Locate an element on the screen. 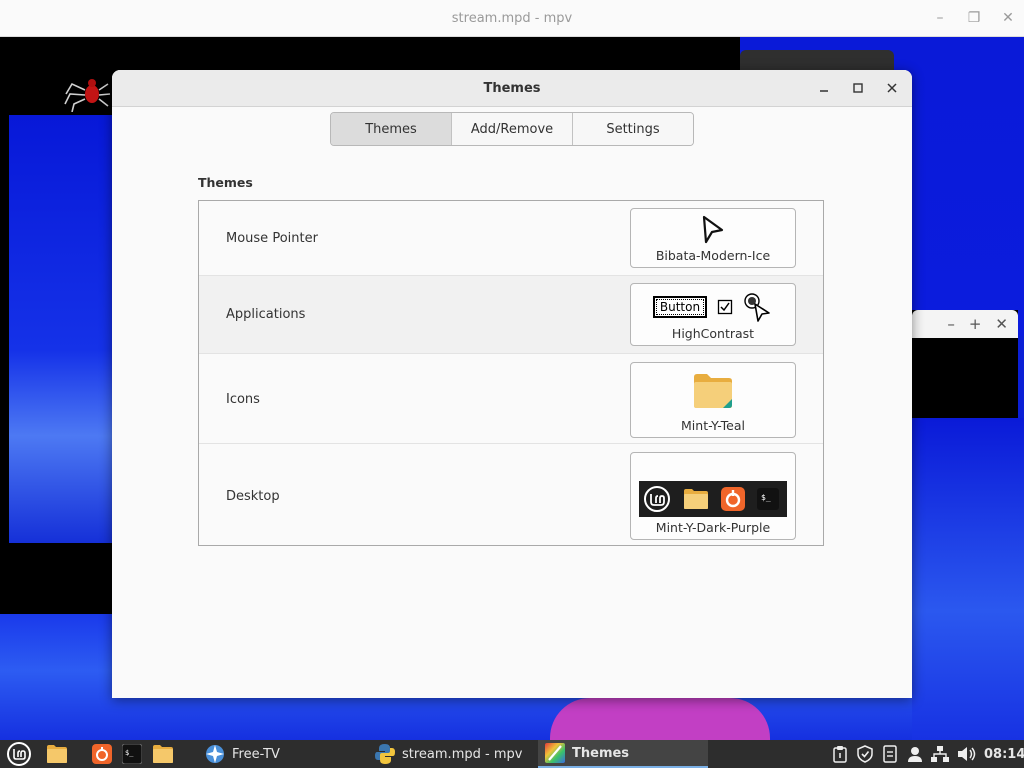 This screenshot has width=1024, height=768. taskbar: $_ Free-TV stream.mpd - mpv Themes 08:14 is located at coordinates (512, 754).